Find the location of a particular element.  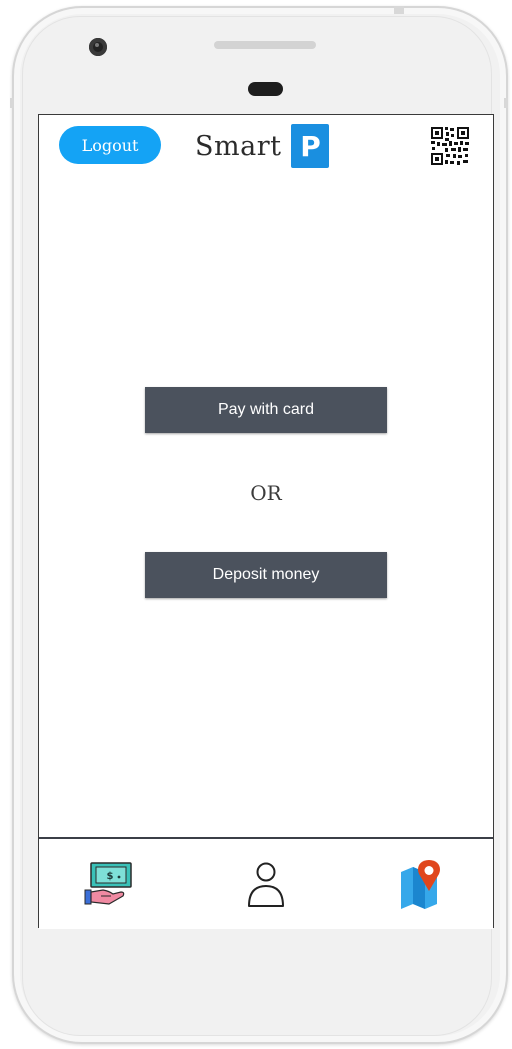

nav-payment: $ is located at coordinates (109, 884).